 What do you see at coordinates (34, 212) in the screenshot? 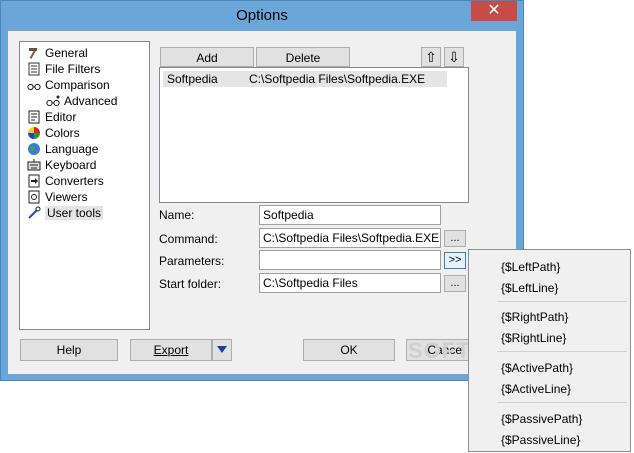
I see `tools-icon` at bounding box center [34, 212].